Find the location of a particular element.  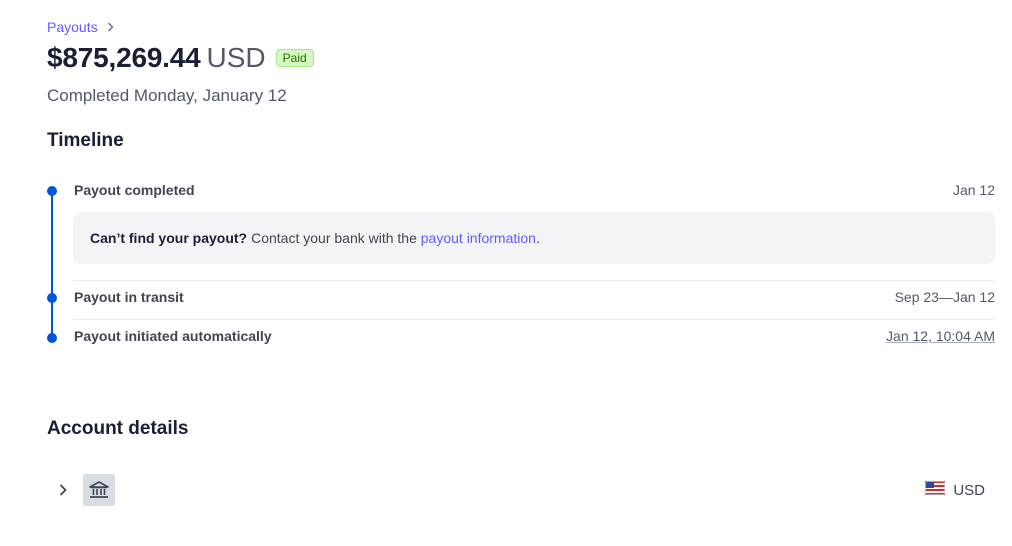

payout-amount: $875,269.44 is located at coordinates (124, 57).